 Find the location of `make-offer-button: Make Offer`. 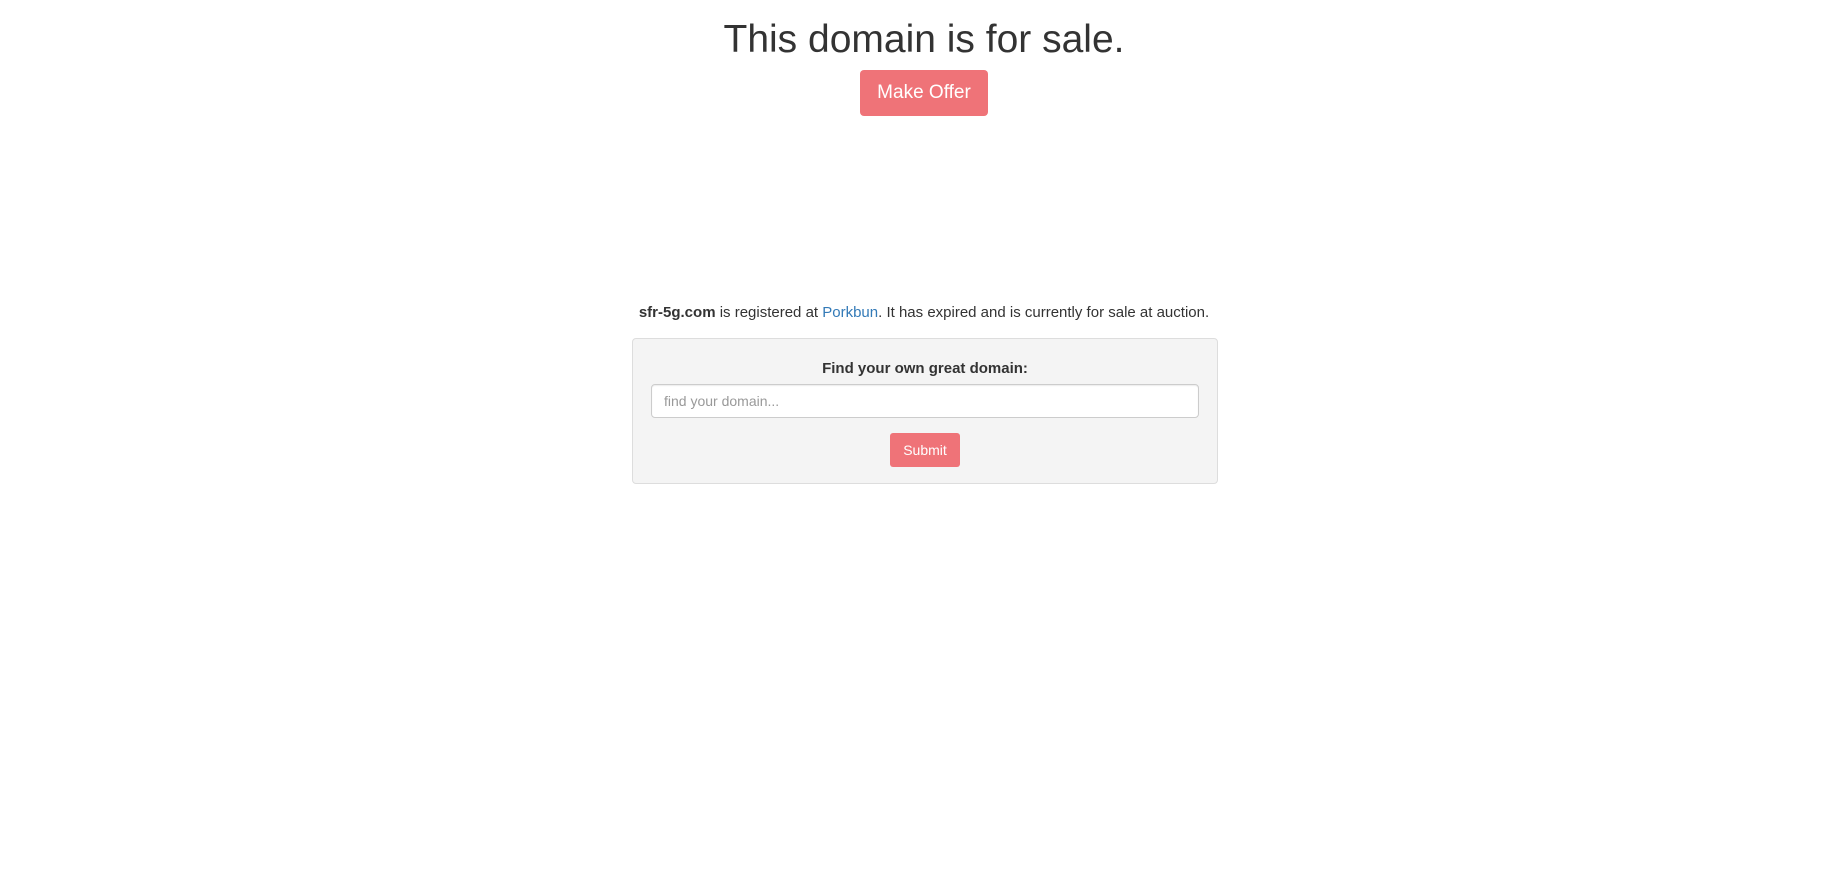

make-offer-button: Make Offer is located at coordinates (924, 93).